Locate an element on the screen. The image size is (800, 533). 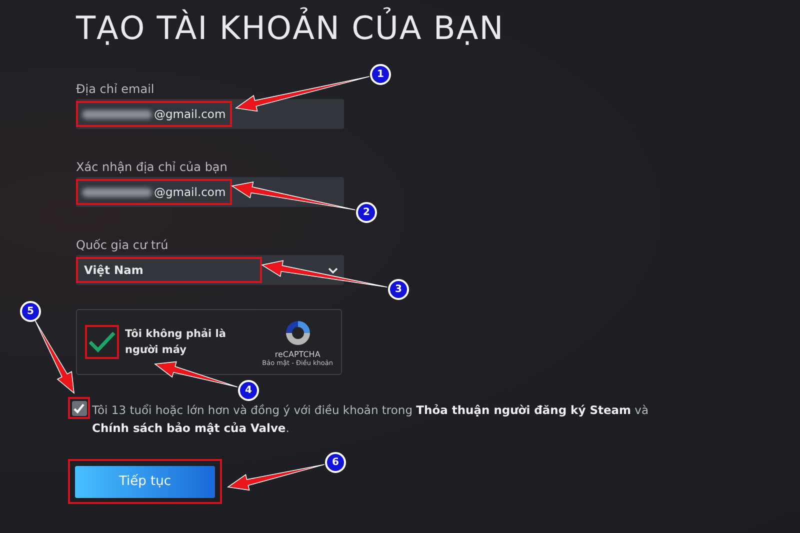
captcha-label: Tôi không phải là người máy is located at coordinates (176, 342).